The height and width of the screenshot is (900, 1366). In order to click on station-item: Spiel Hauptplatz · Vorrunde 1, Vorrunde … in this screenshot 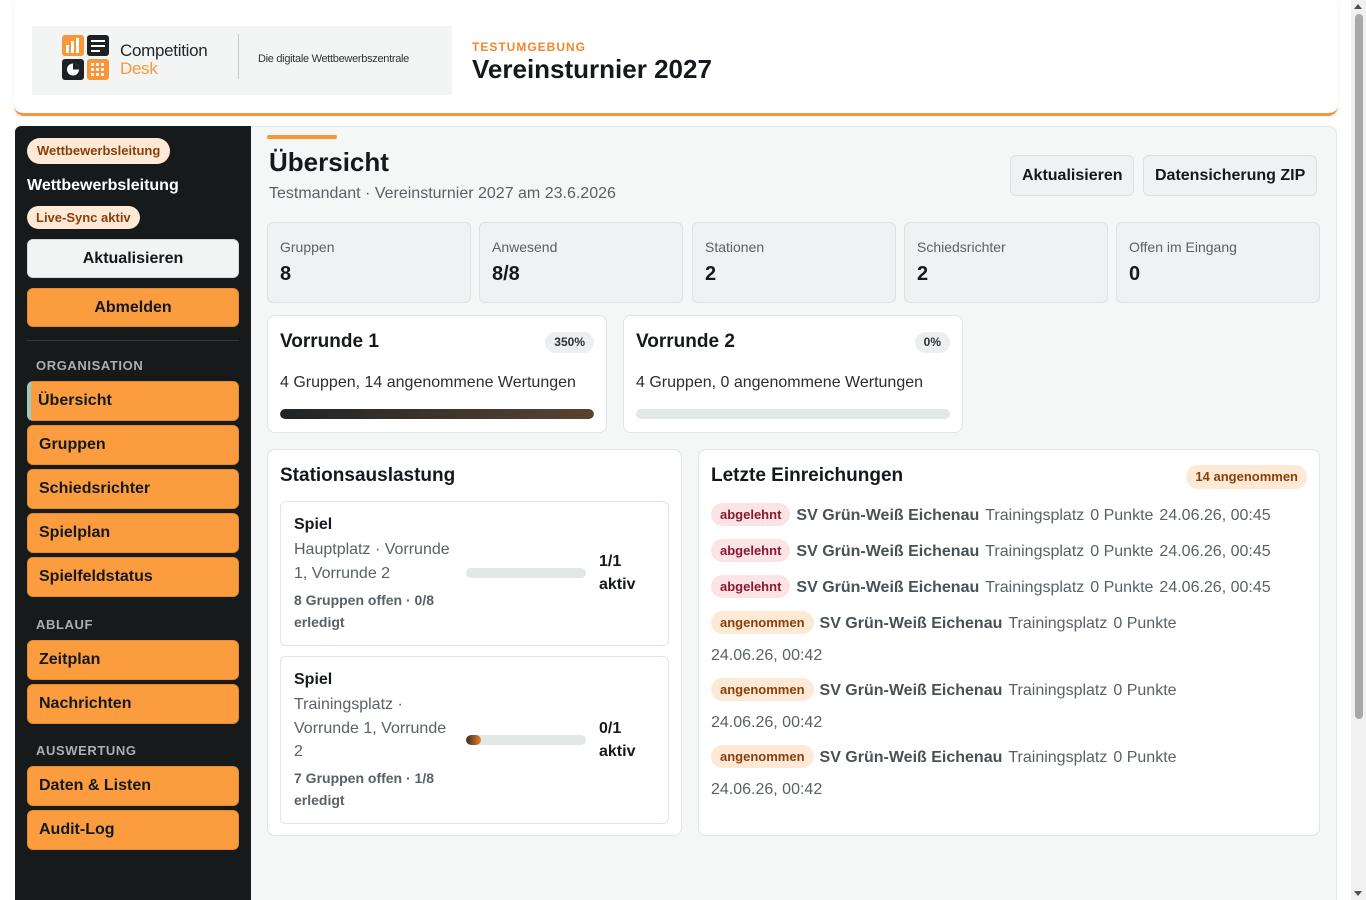, I will do `click(474, 573)`.